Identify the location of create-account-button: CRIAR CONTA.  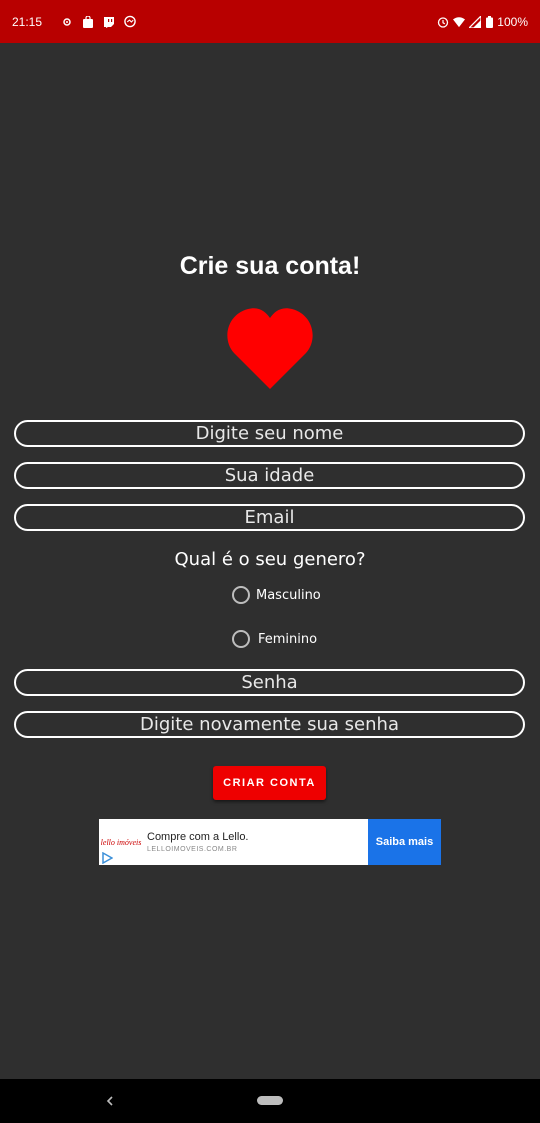
(269, 783).